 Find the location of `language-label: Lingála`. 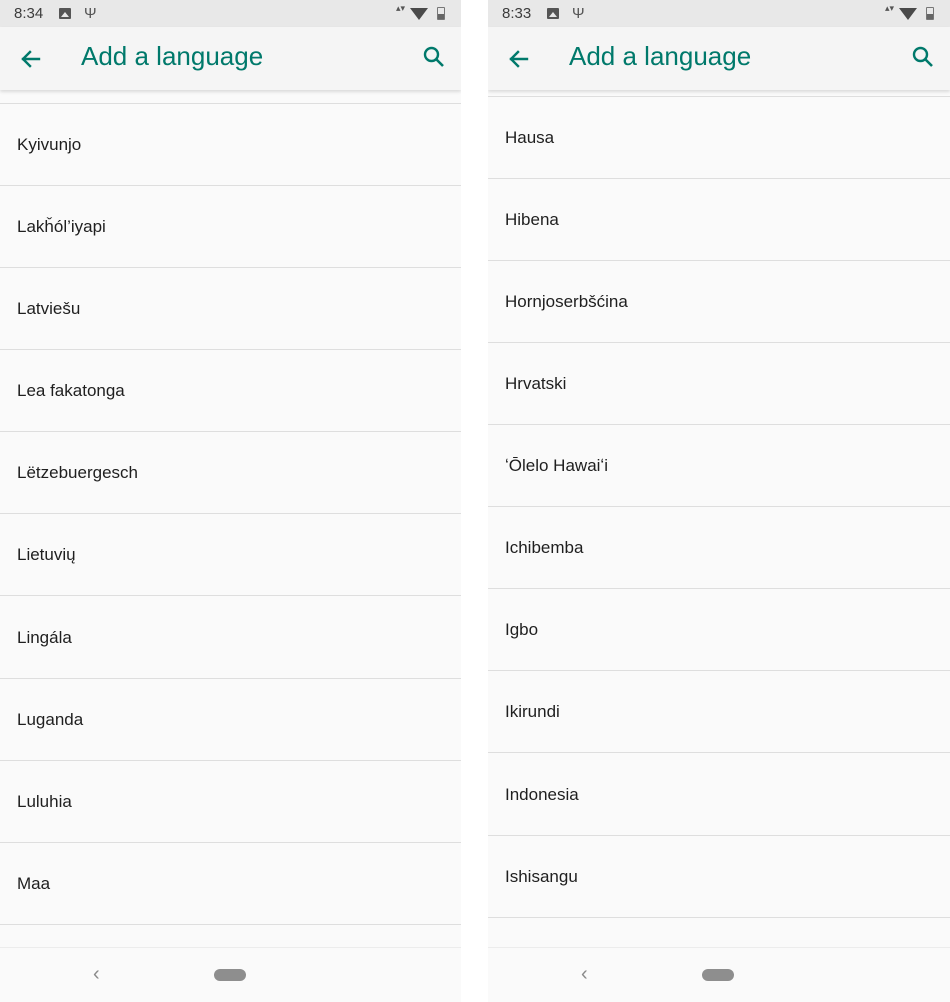

language-label: Lingála is located at coordinates (44, 637).